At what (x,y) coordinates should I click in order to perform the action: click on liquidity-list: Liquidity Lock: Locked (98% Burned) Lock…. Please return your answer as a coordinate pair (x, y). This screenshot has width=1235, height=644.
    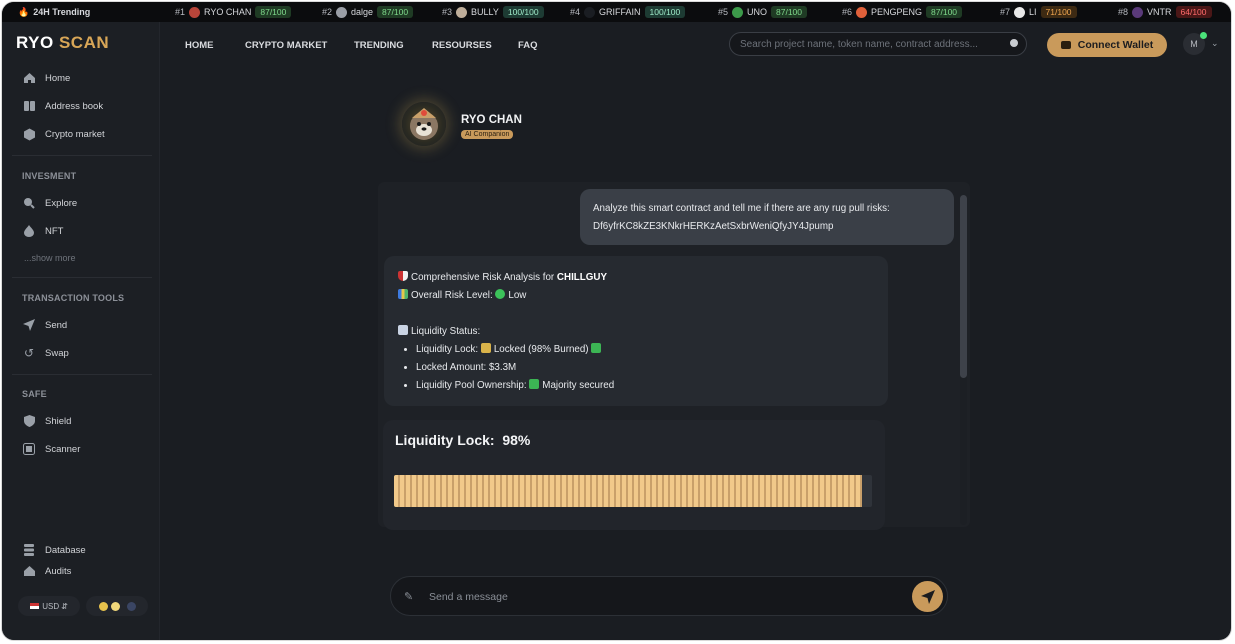
    Looking at the image, I should click on (636, 368).